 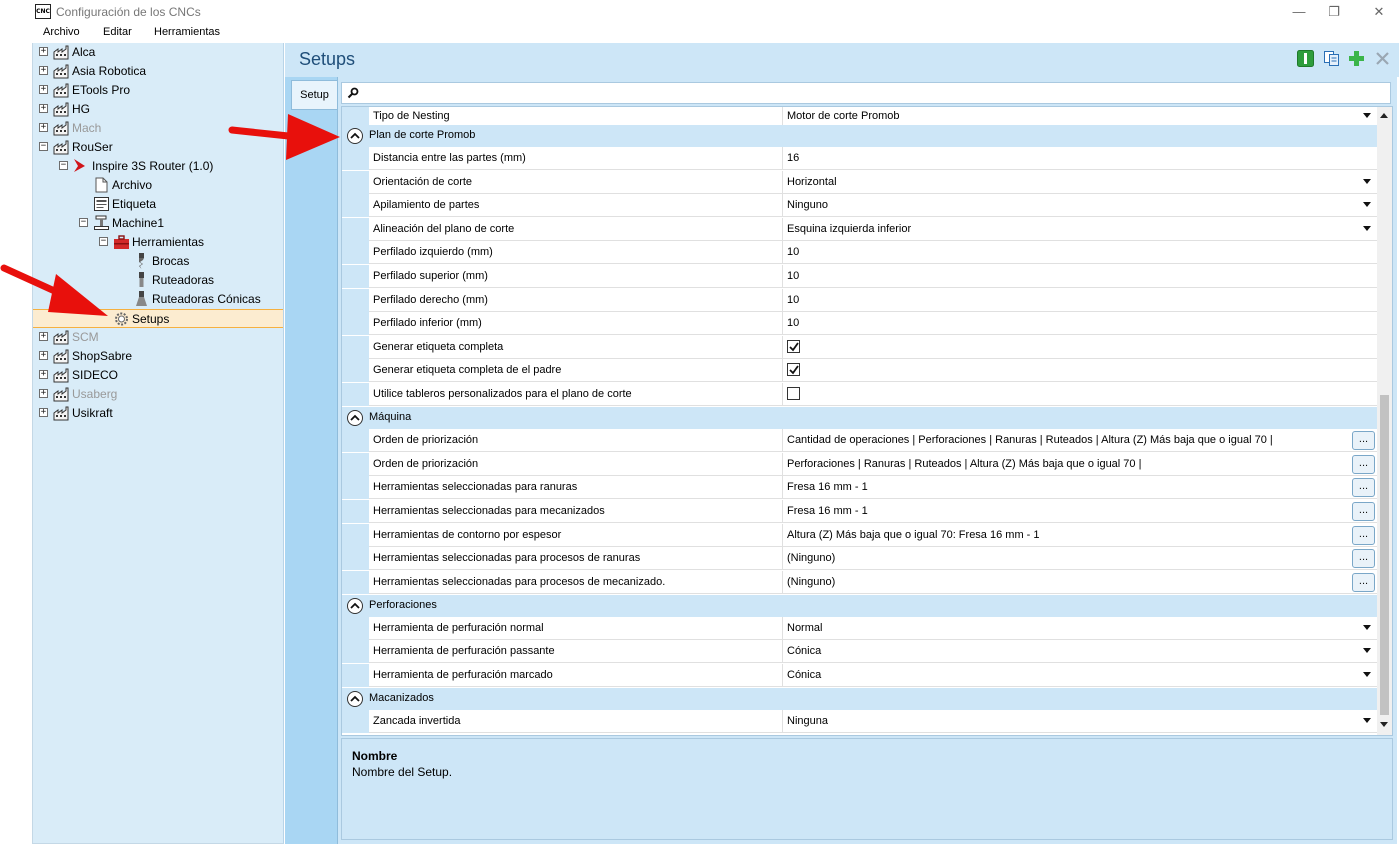 I want to click on category-header: Perforaciones, so click(x=859, y=605).